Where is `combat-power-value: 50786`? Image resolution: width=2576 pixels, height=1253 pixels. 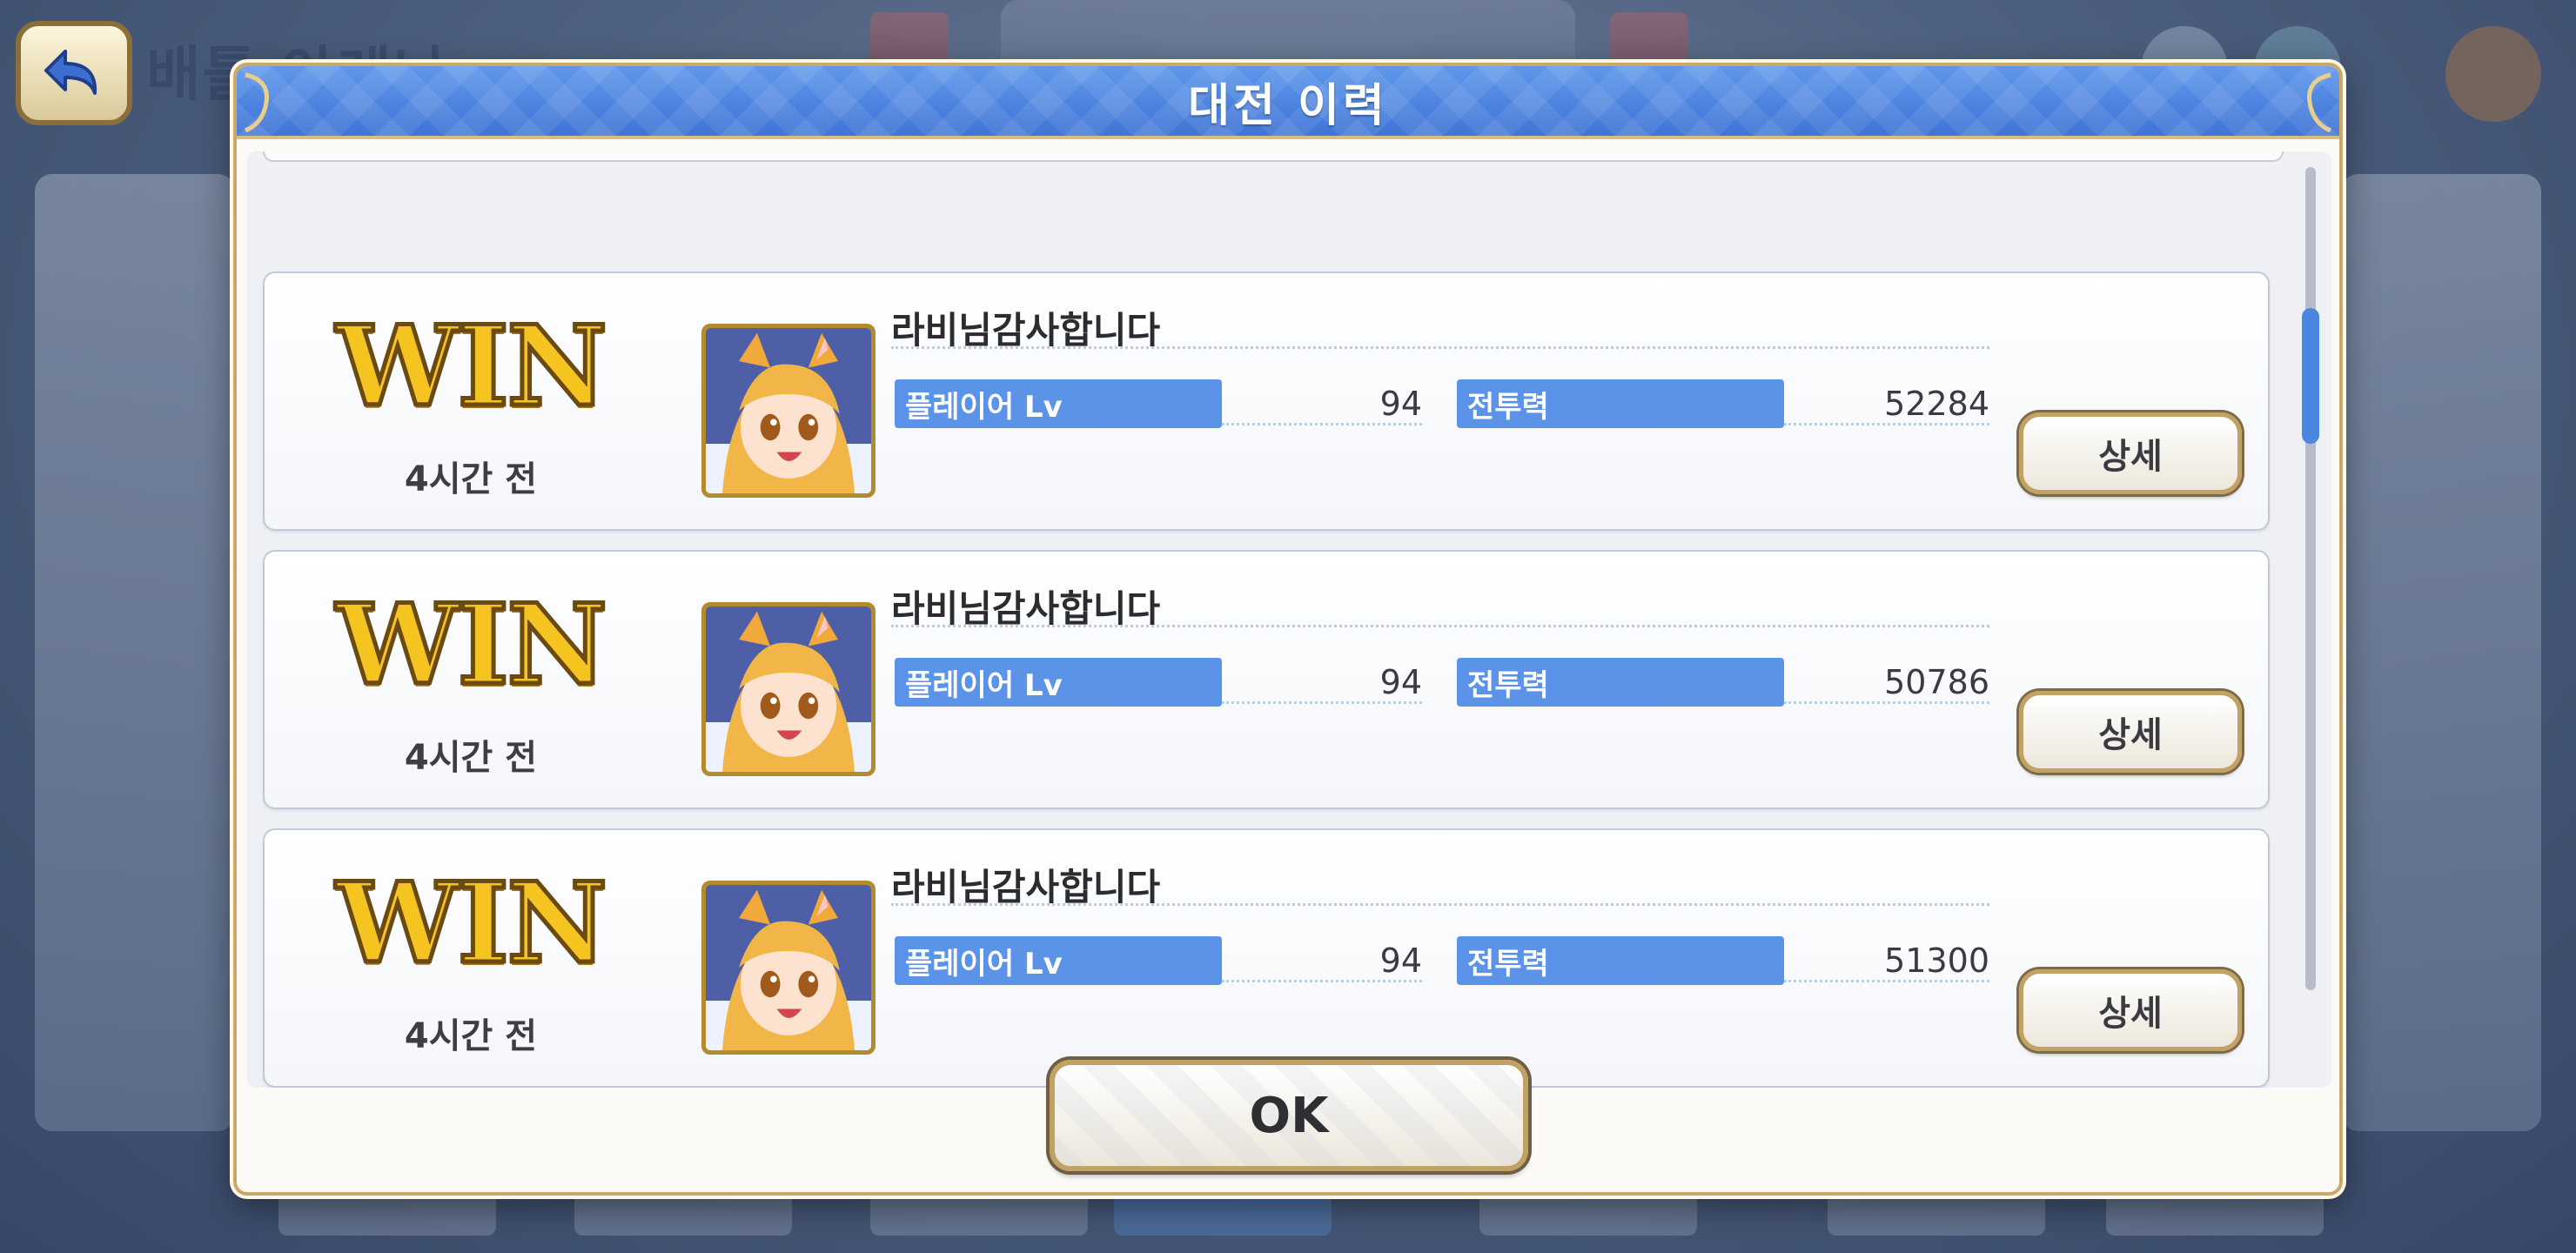
combat-power-value: 50786 is located at coordinates (1936, 682).